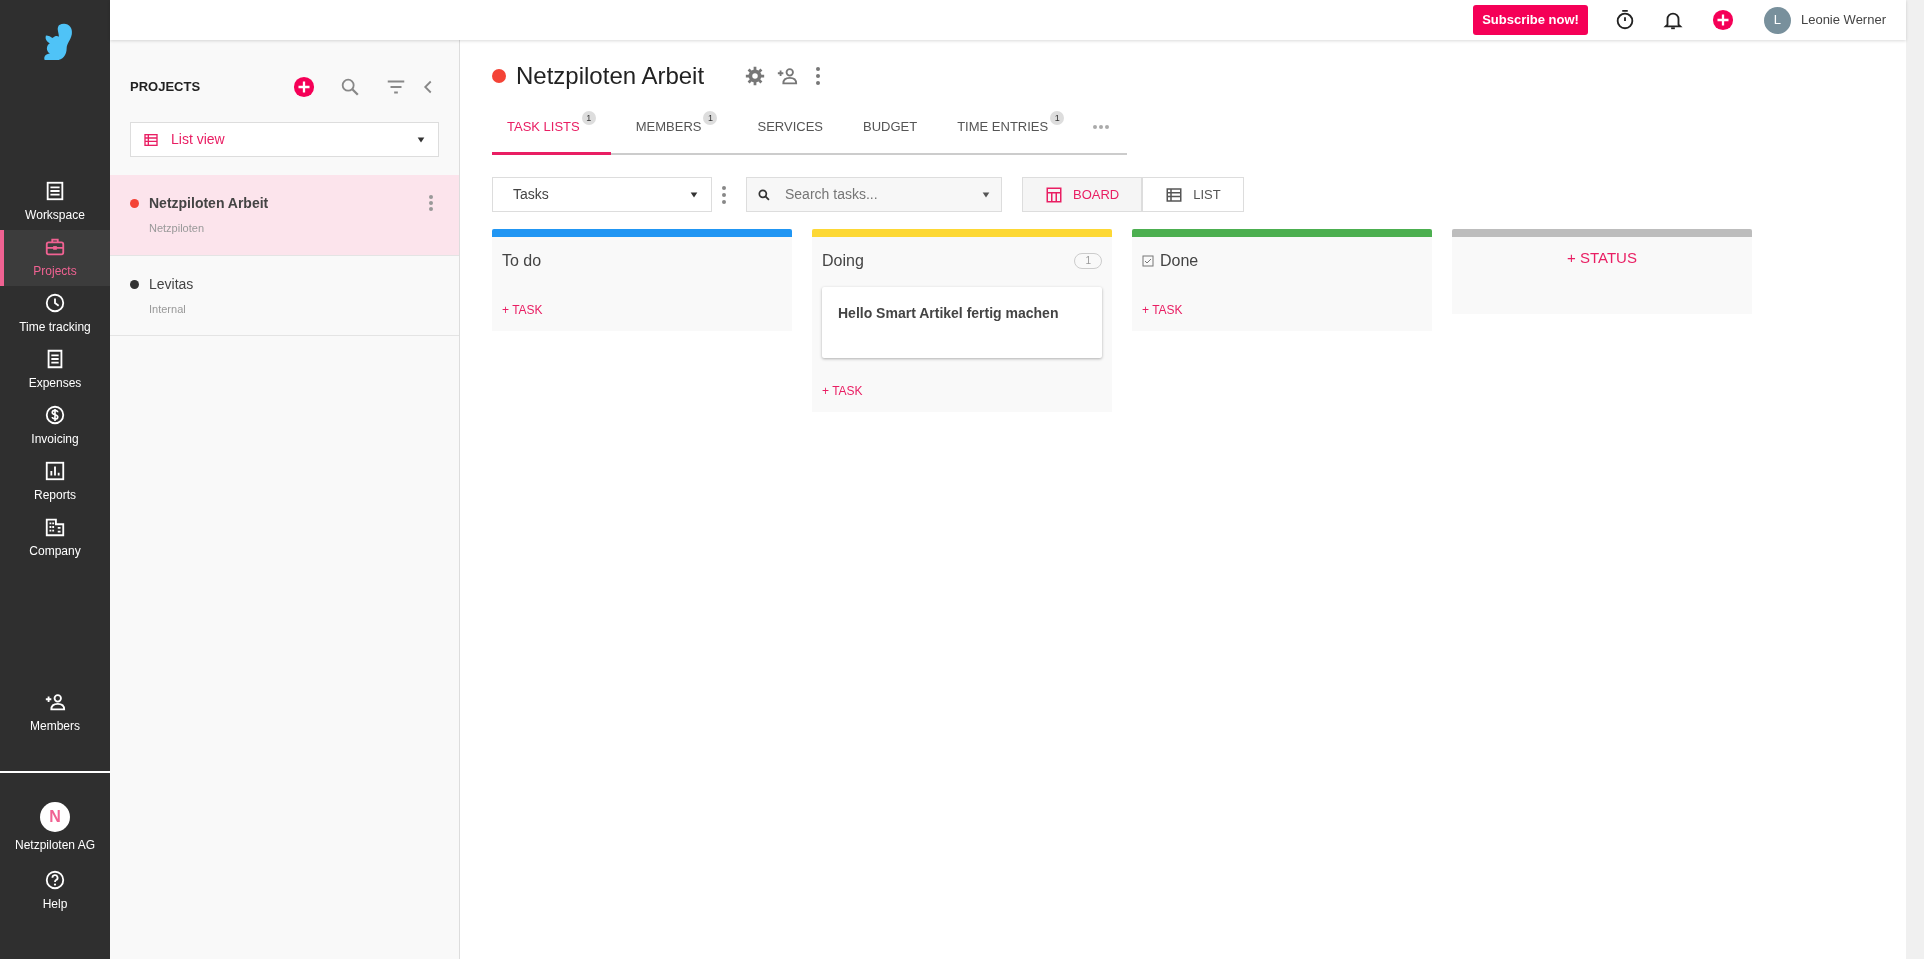 The width and height of the screenshot is (1924, 959). I want to click on organization-name: Netzpiloten AG, so click(54, 845).